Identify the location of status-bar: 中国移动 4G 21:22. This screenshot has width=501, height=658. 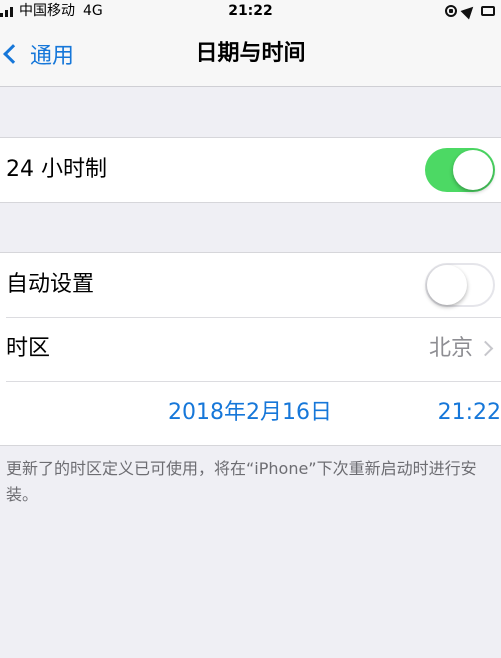
(250, 11).